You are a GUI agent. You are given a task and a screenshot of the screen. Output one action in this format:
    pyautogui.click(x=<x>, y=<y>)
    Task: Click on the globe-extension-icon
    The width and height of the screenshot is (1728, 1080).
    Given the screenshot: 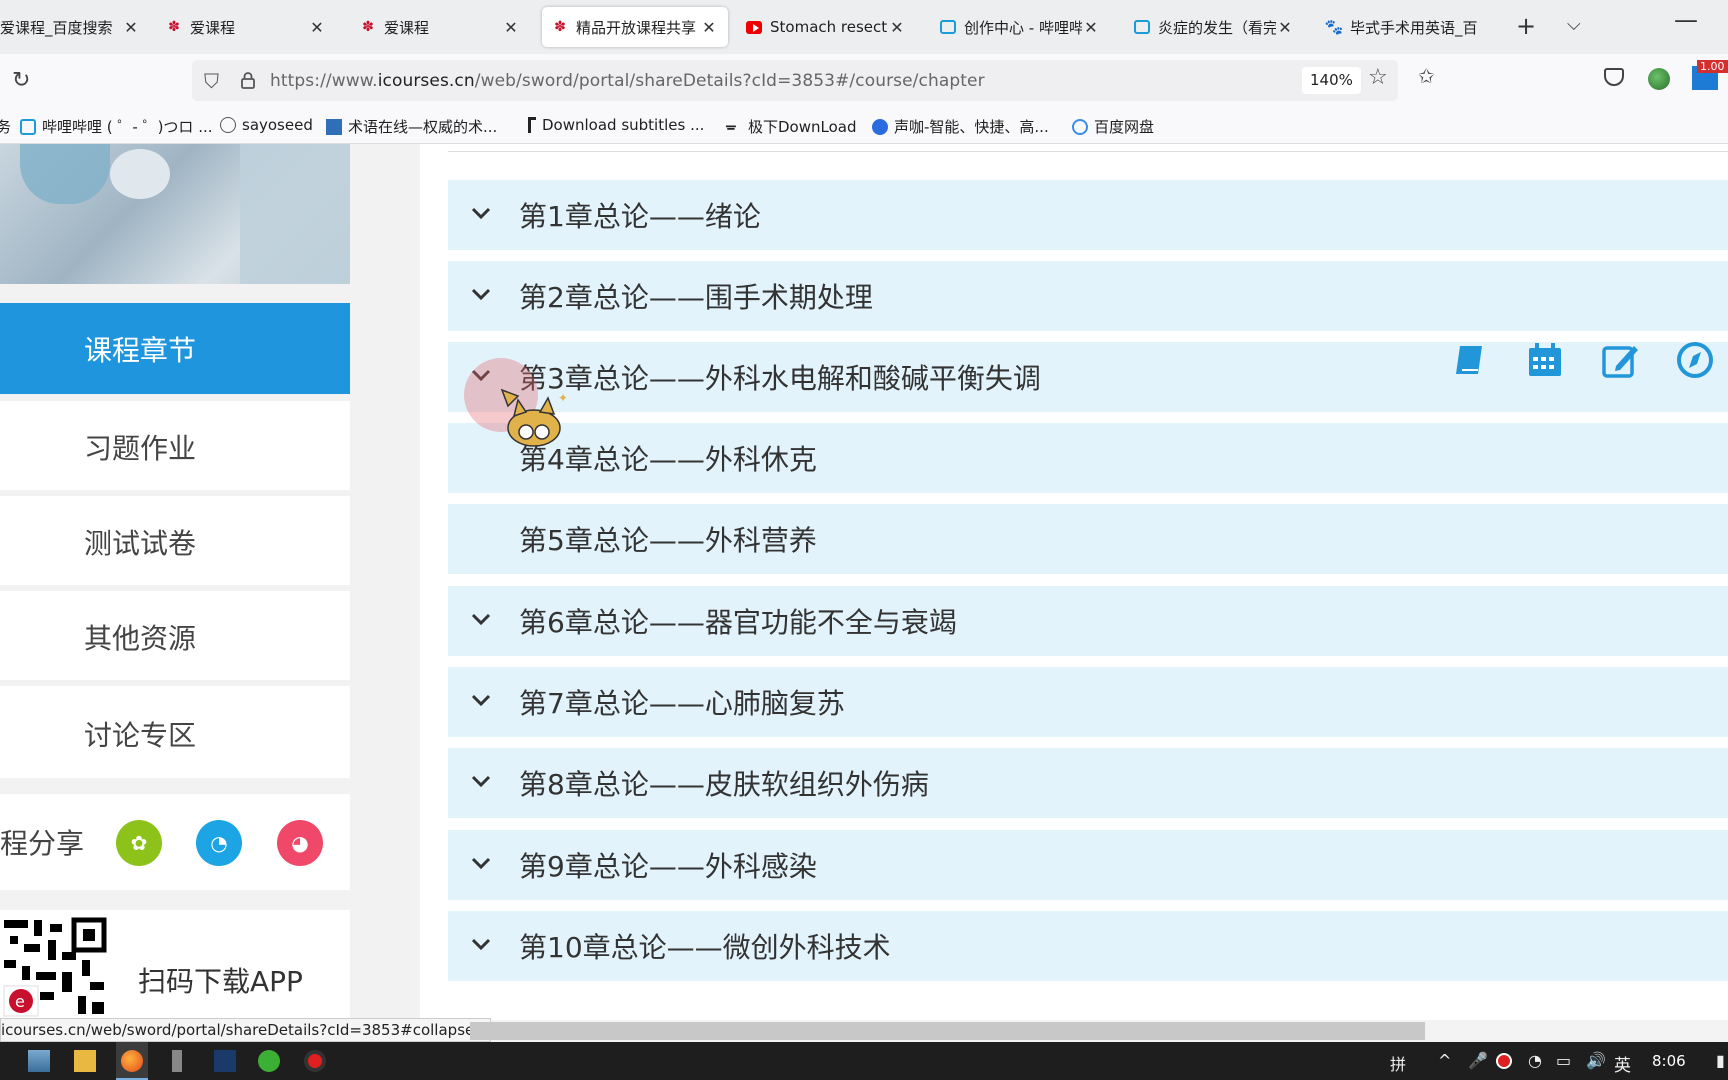 What is the action you would take?
    pyautogui.click(x=1659, y=79)
    